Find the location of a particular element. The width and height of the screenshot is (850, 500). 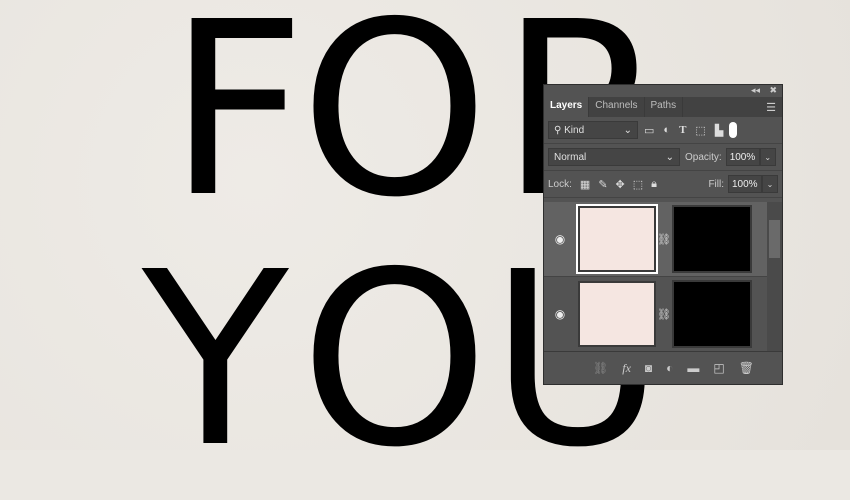

filter-kind-select: ⚲ Kind ⌄ is located at coordinates (593, 130).